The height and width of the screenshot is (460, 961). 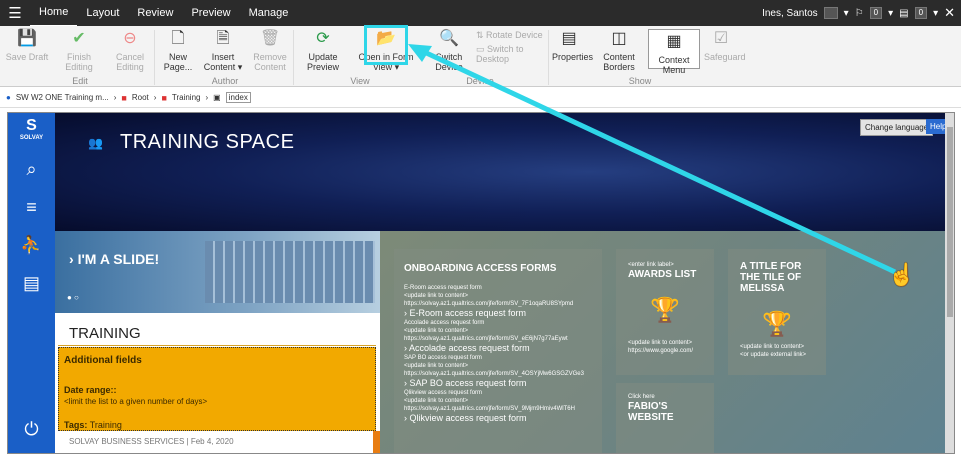 What do you see at coordinates (498, 348) in the screenshot?
I see `accolade-link: › Accolade access request form` at bounding box center [498, 348].